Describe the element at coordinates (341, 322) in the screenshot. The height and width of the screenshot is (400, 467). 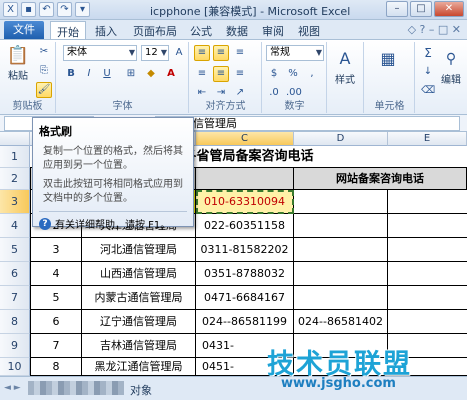
I see `phone2-cell: 024--86581402` at that location.